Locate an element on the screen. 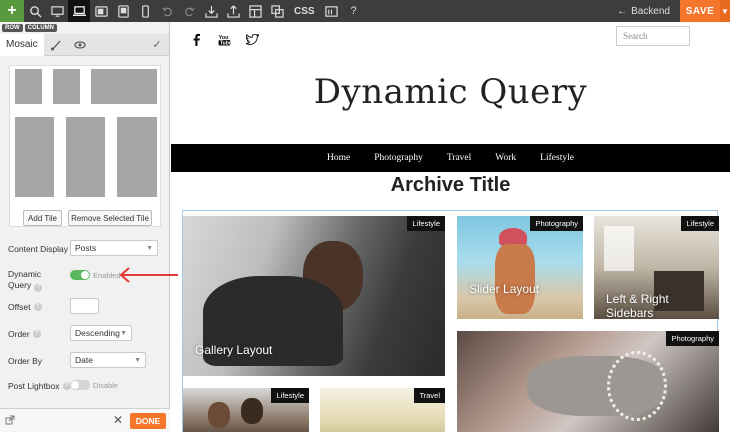 This screenshot has width=730, height=432. post-lightbox-state: Disable is located at coordinates (106, 385).